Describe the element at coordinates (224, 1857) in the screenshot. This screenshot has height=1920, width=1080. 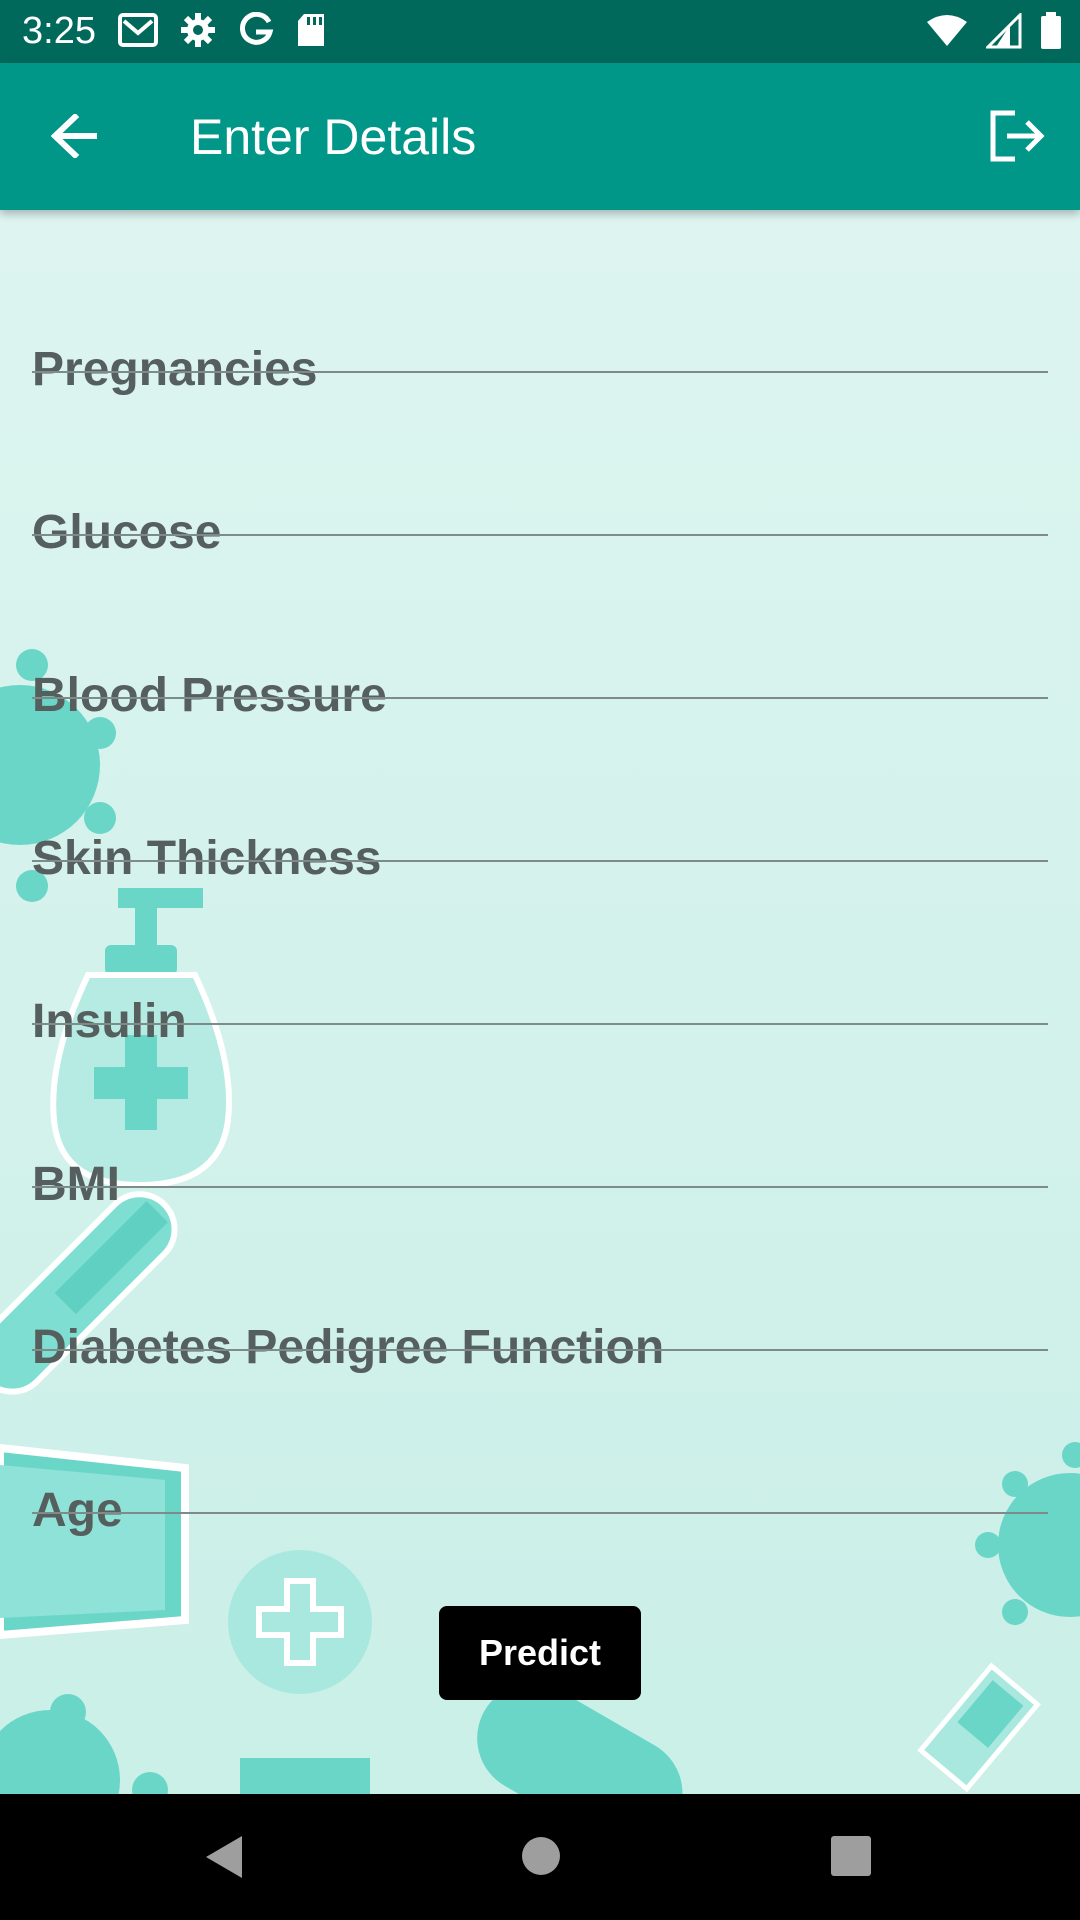
I see `nav-back-icon` at that location.